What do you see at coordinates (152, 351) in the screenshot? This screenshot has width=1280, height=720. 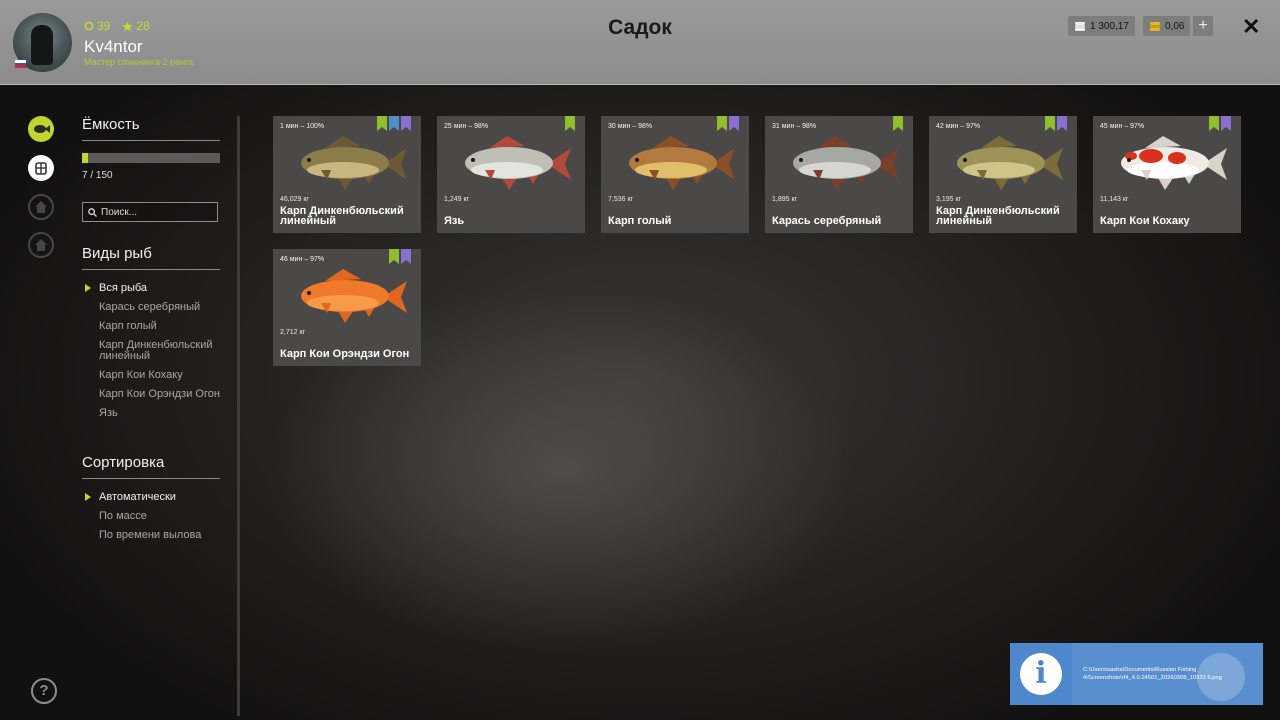 I see `species-item: Карп Динкенбюльский линейный` at bounding box center [152, 351].